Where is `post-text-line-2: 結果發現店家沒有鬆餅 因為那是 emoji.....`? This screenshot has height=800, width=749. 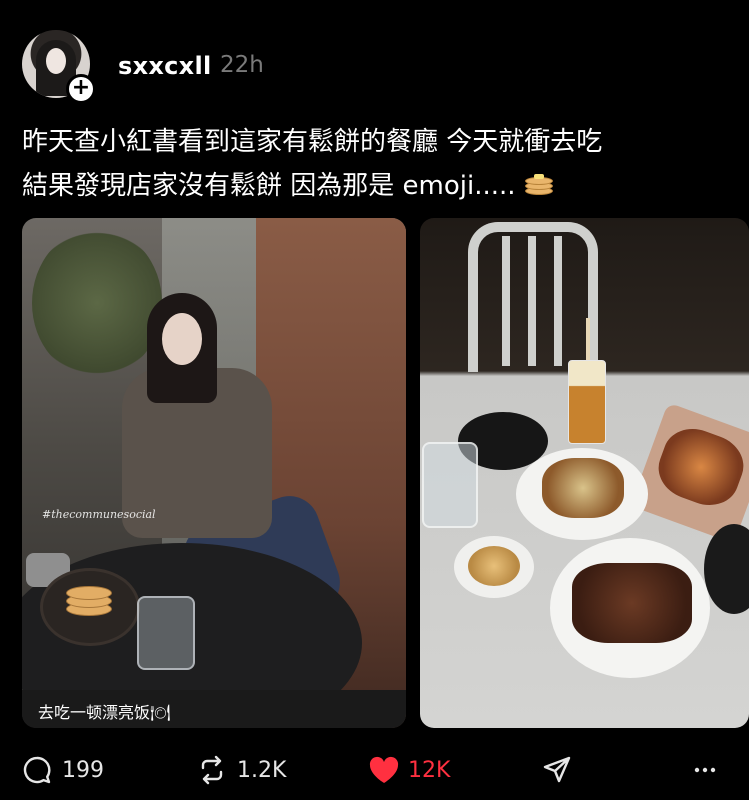 post-text-line-2: 結果發現店家沒有鬆餅 因為那是 emoji..... is located at coordinates (269, 186).